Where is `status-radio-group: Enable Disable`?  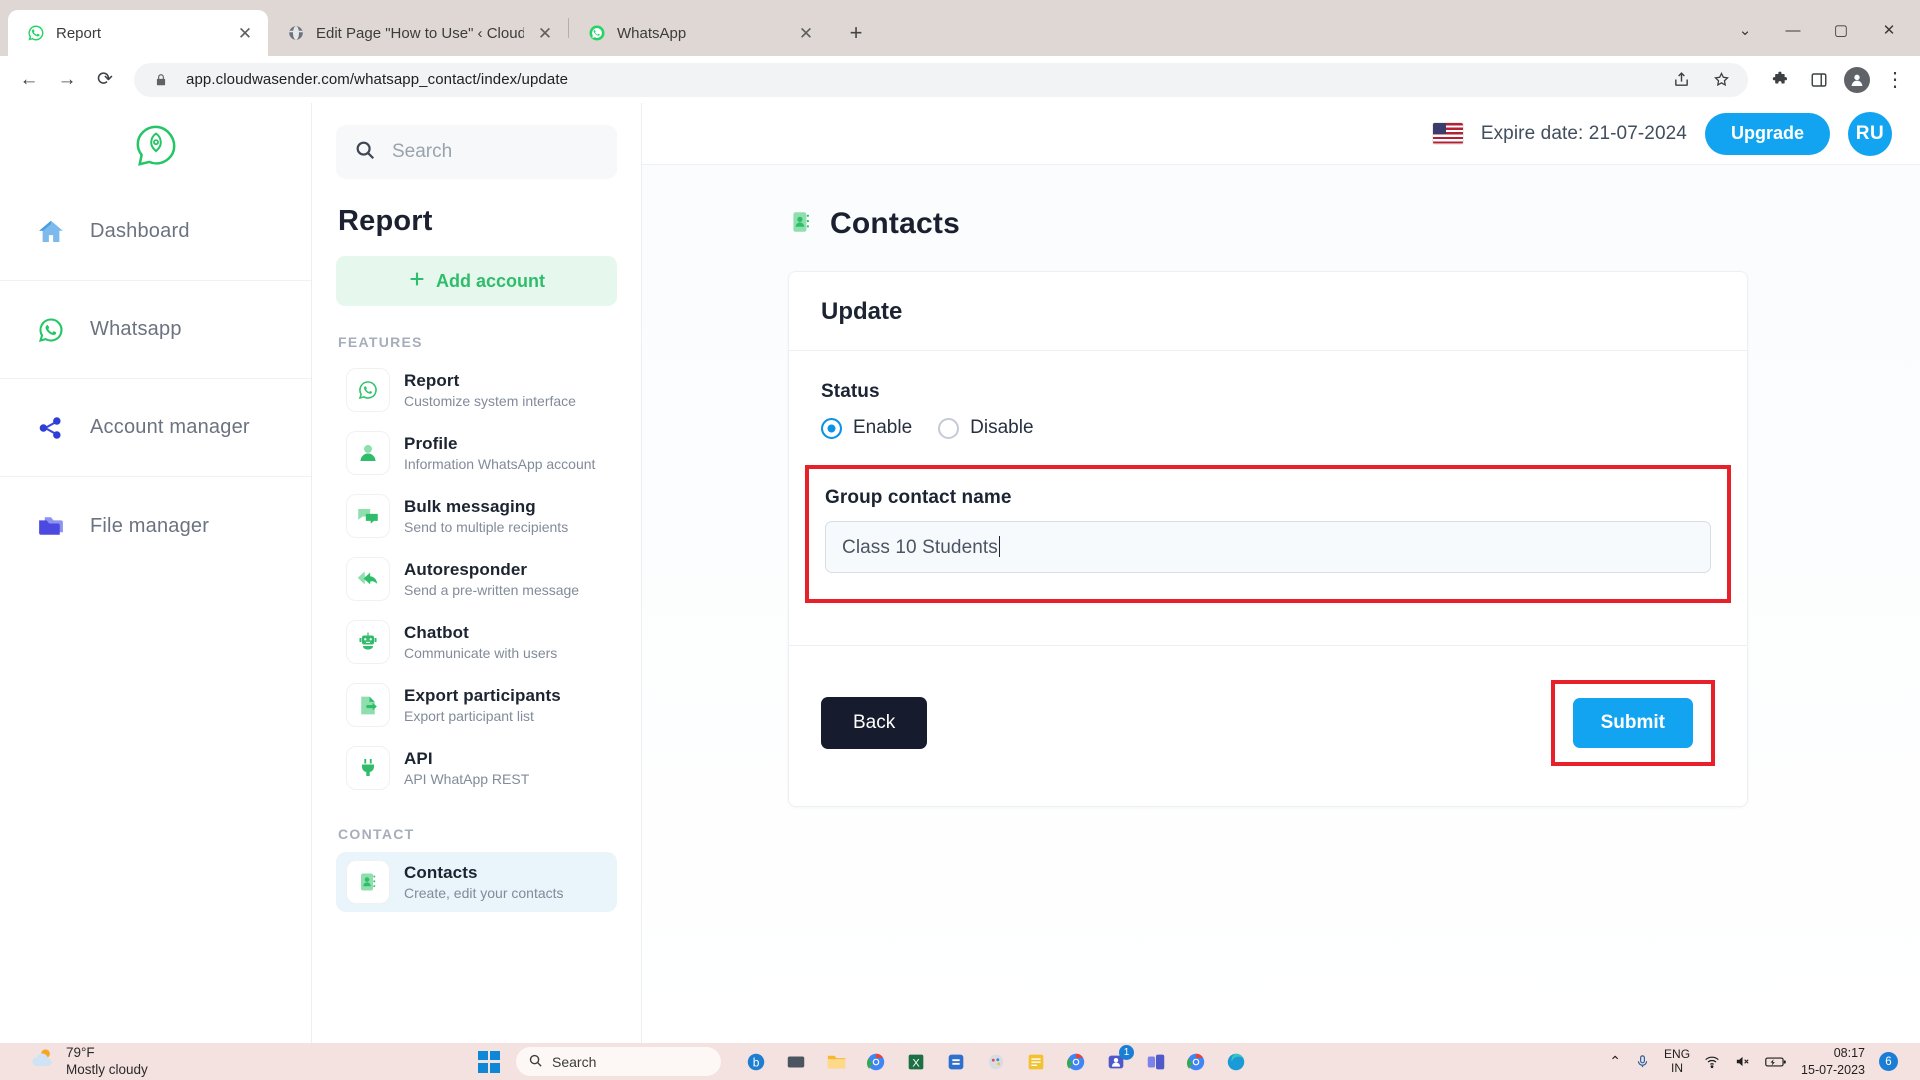 status-radio-group: Enable Disable is located at coordinates (1268, 428).